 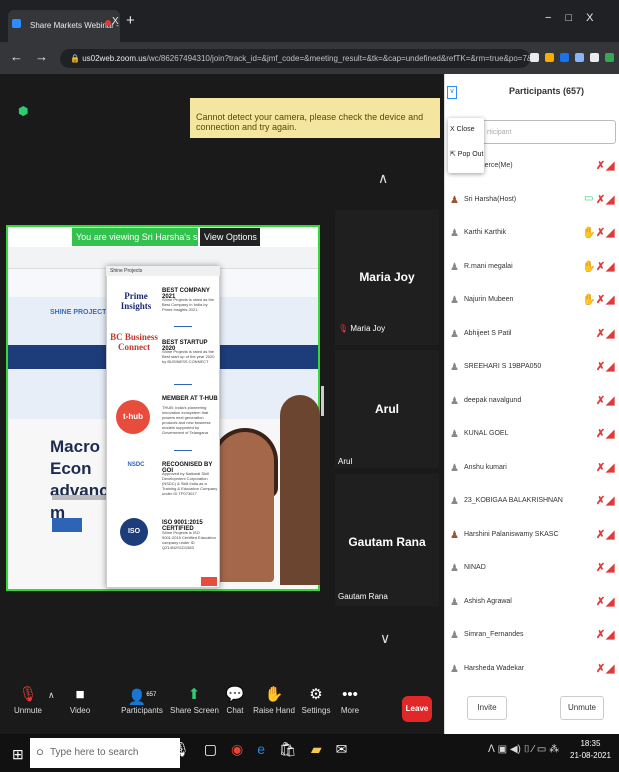 I want to click on chevron-up-icon: ∧, so click(x=51, y=695).